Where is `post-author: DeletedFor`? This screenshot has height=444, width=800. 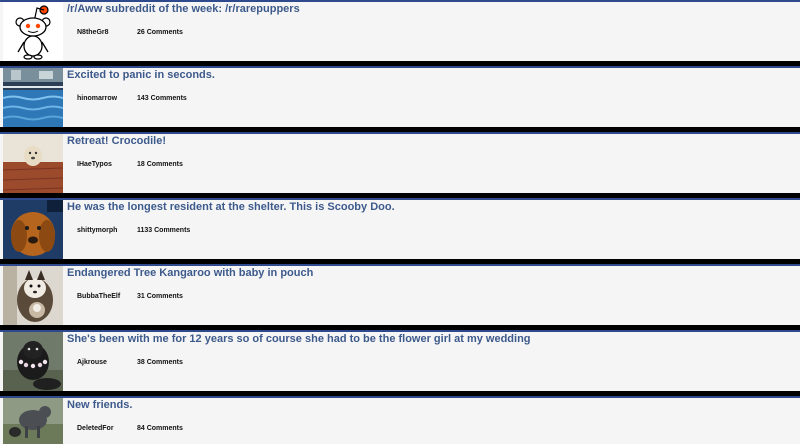
post-author: DeletedFor is located at coordinates (102, 428).